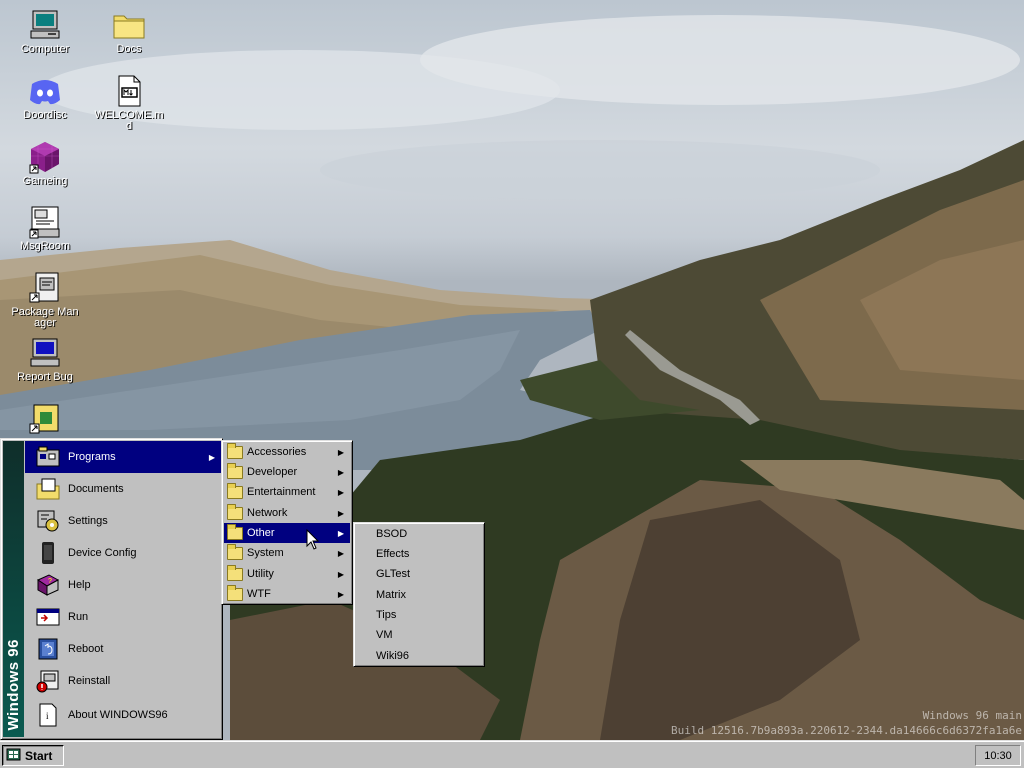  I want to click on programs-item-wtf: WTF ▶, so click(287, 594).